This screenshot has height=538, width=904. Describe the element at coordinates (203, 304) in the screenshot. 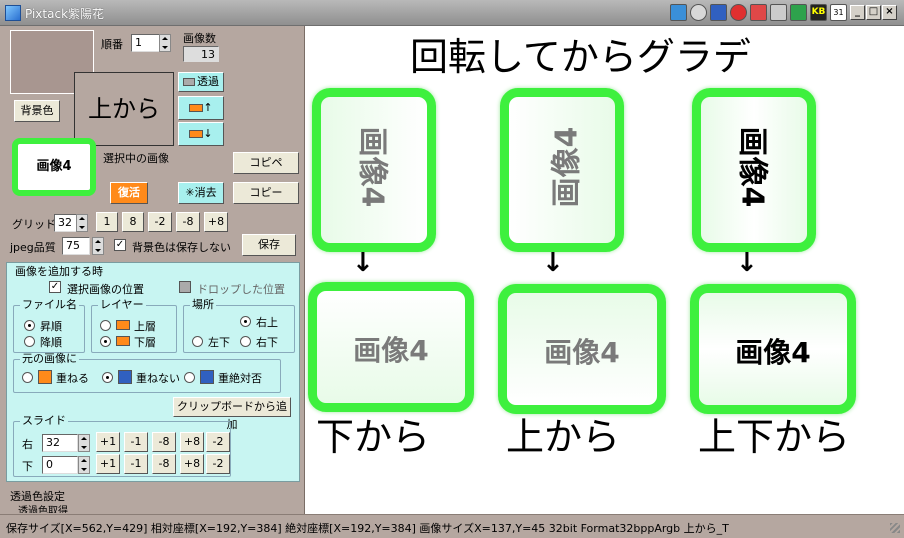

I see `place-group-title: 場所` at that location.